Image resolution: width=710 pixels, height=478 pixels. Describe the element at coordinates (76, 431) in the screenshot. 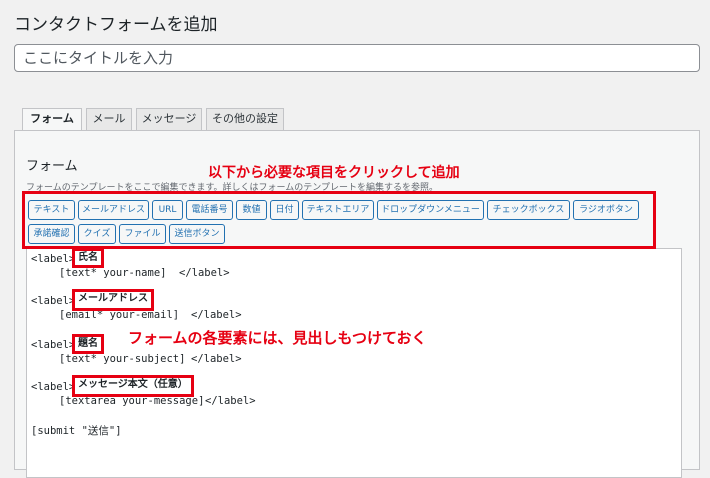

I see `code-submit: [submit "送信"]` at that location.